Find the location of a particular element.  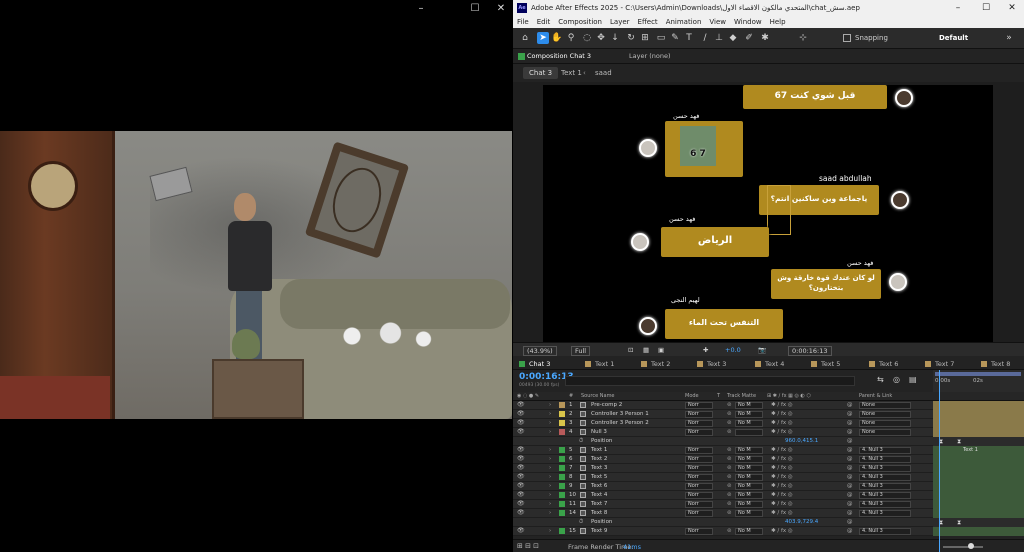

property-row: ⏱ Position 403.9,729.4 @ ⧗ ⧗ is located at coordinates (768, 522).